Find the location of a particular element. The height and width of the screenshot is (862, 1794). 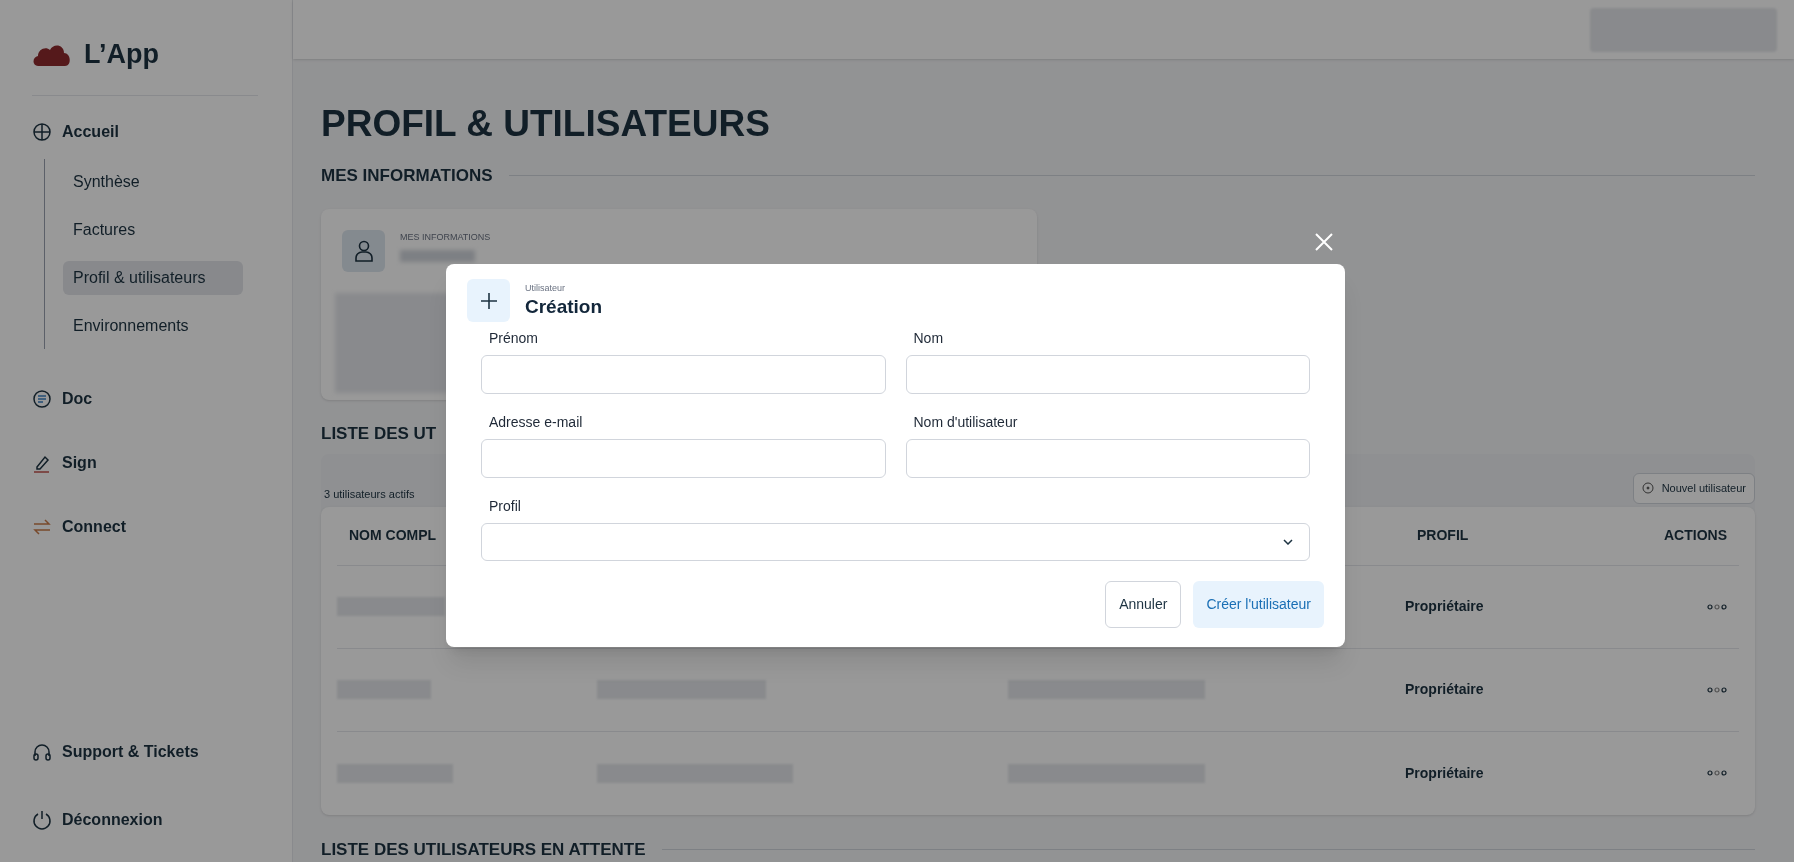

column-header: NOM COMPL is located at coordinates (393, 535).